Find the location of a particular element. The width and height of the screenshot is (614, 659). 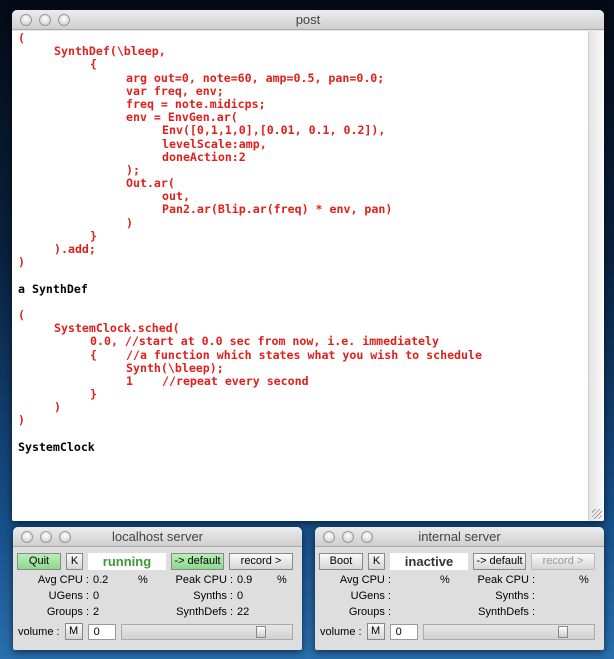

boot-quit-button: Boot is located at coordinates (341, 561).